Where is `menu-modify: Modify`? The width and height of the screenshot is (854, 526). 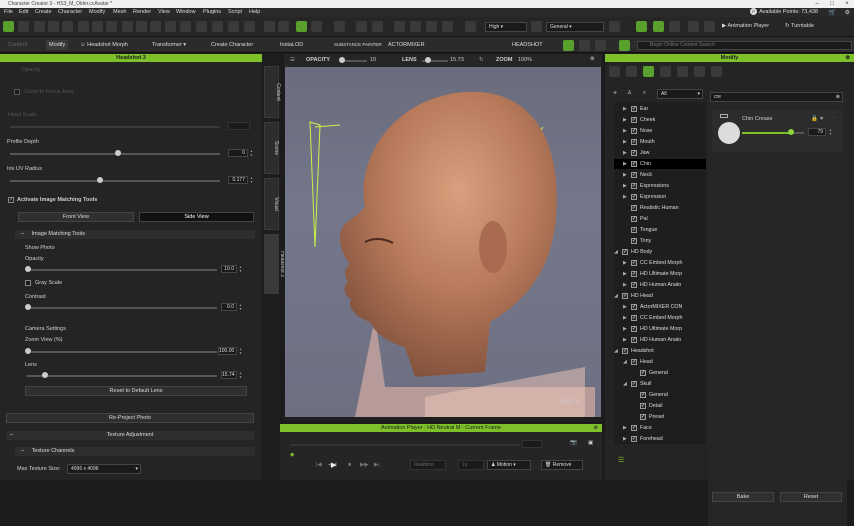 menu-modify: Modify is located at coordinates (97, 12).